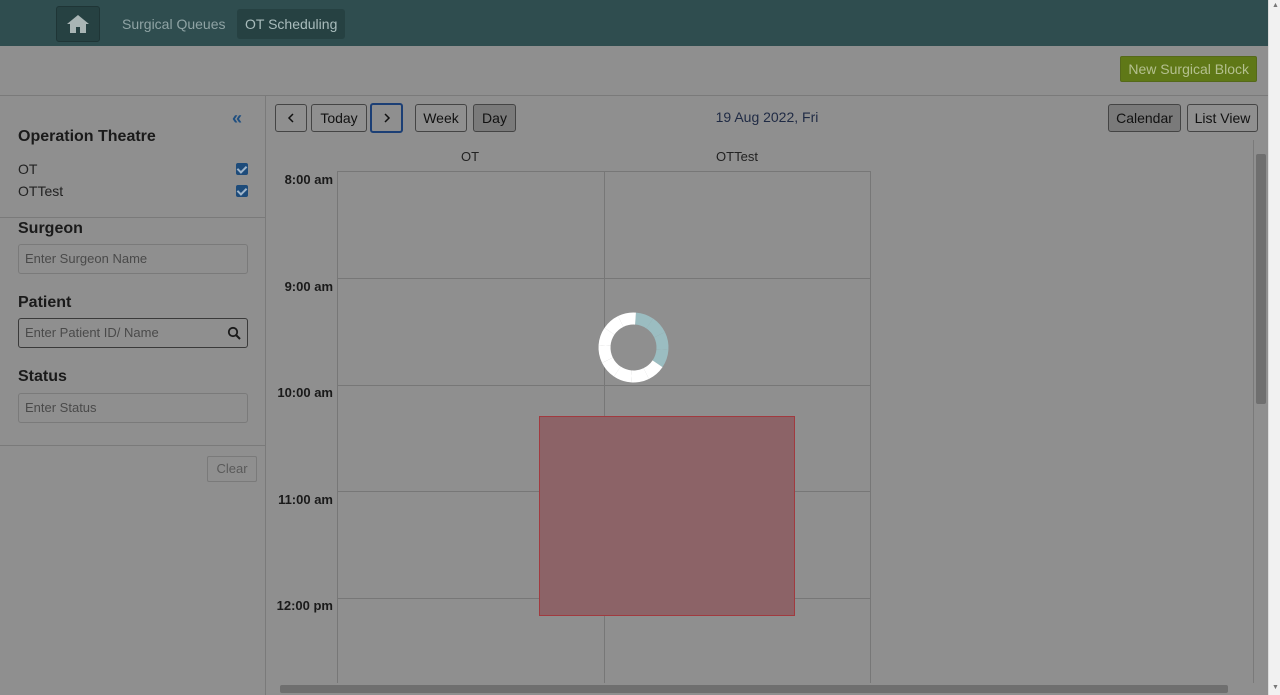 The image size is (1280, 695). I want to click on time-label: 9:00 am, so click(308, 286).